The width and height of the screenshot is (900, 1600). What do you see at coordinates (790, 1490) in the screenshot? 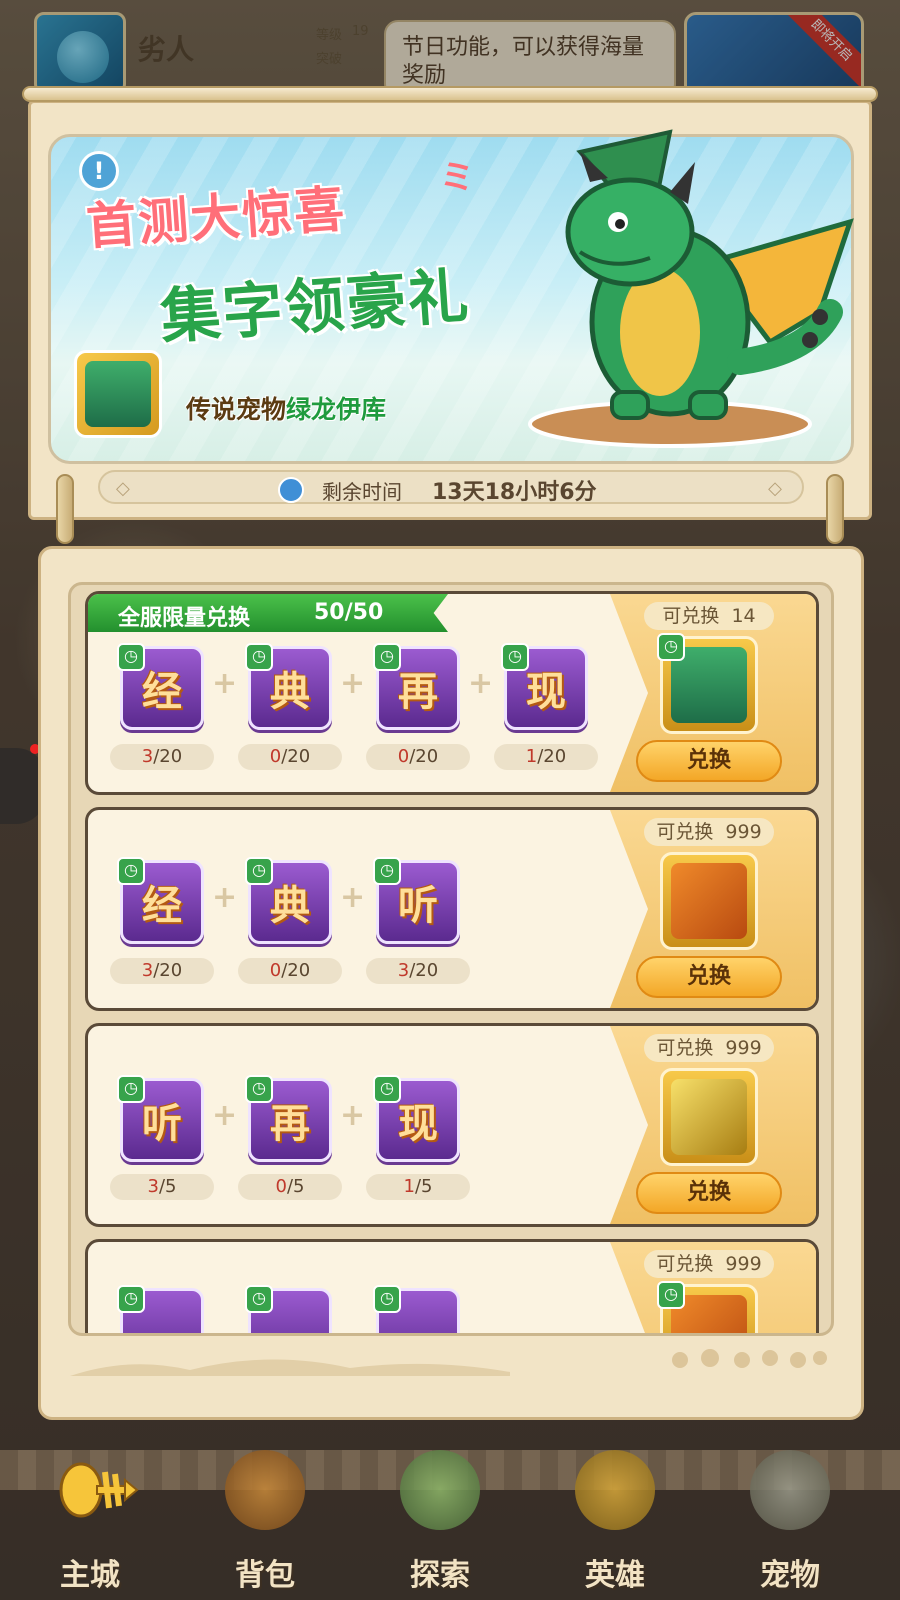
I see `pet-icon` at bounding box center [790, 1490].